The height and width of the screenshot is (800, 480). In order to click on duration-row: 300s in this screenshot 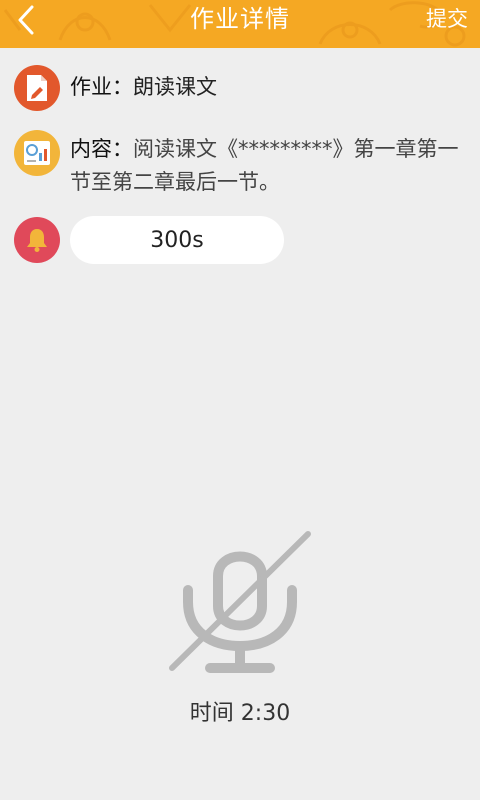, I will do `click(149, 240)`.